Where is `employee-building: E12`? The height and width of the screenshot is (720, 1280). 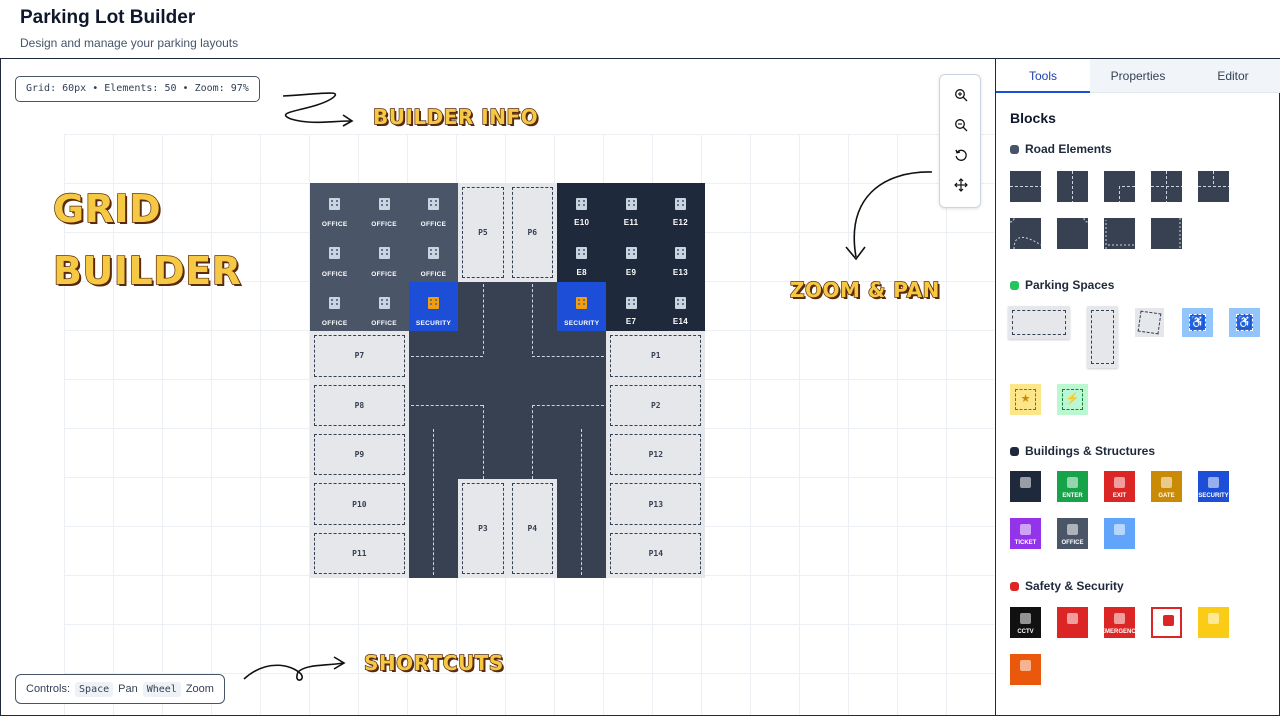
employee-building: E12 is located at coordinates (680, 208).